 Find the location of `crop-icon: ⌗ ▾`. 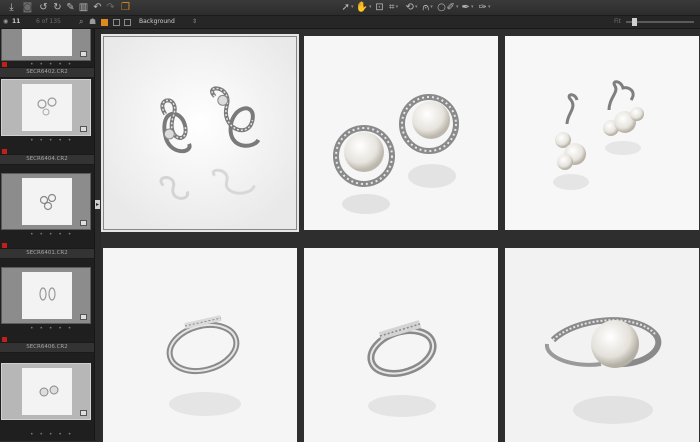

crop-icon: ⌗ ▾ is located at coordinates (393, 7).